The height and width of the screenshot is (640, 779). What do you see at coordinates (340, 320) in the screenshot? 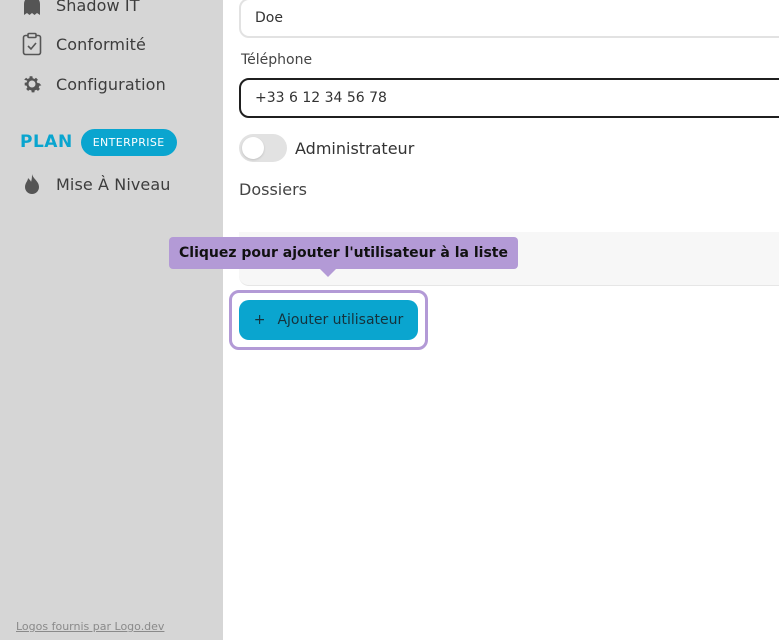
I see `add-user-button-label: Ajouter utilisateur` at bounding box center [340, 320].